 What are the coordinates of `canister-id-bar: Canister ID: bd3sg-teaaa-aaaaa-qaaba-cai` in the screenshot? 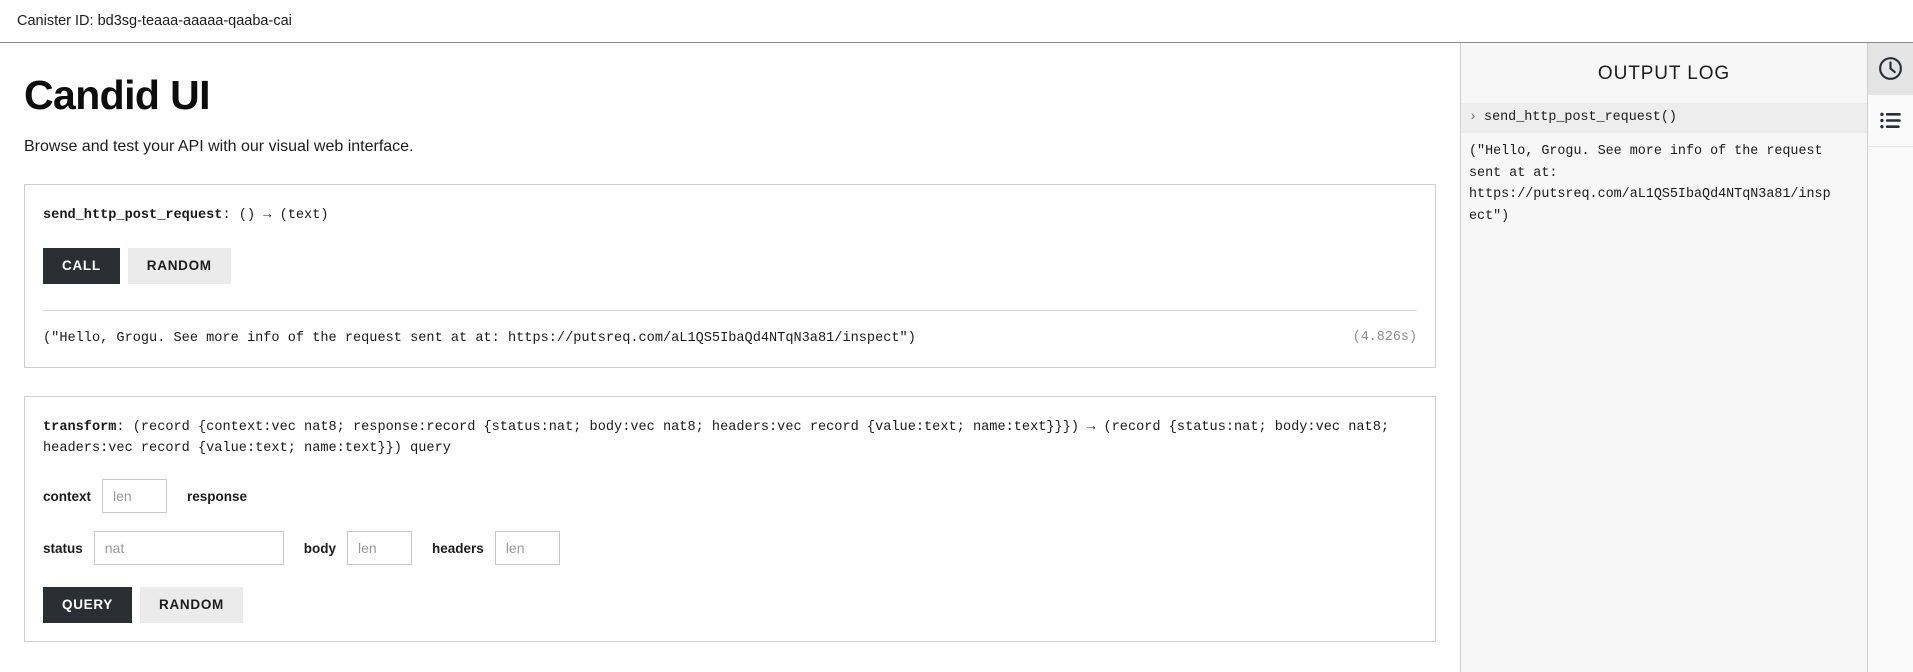 It's located at (956, 21).